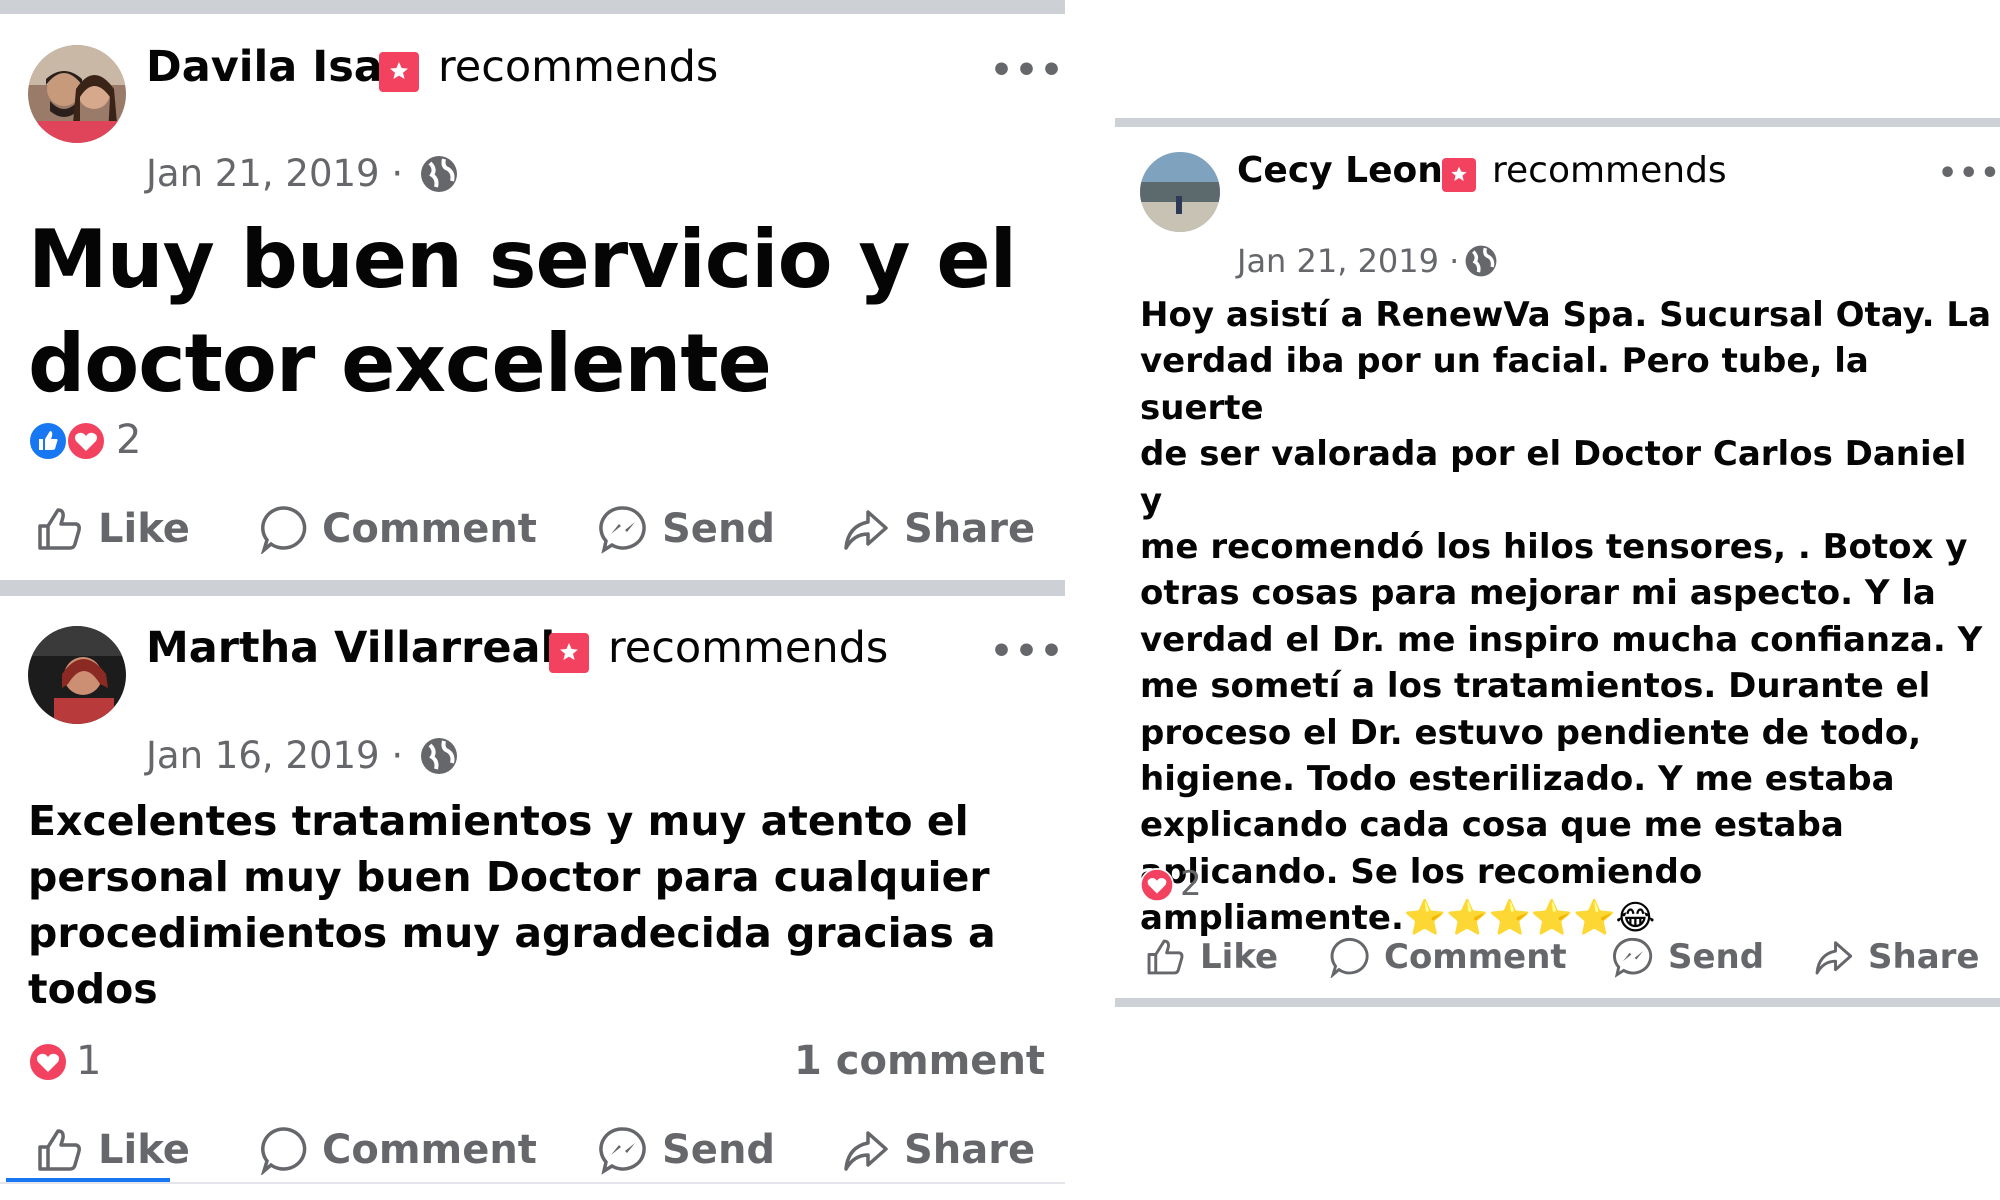 This screenshot has width=2000, height=1200. I want to click on author-name: Davila Isa, so click(264, 67).